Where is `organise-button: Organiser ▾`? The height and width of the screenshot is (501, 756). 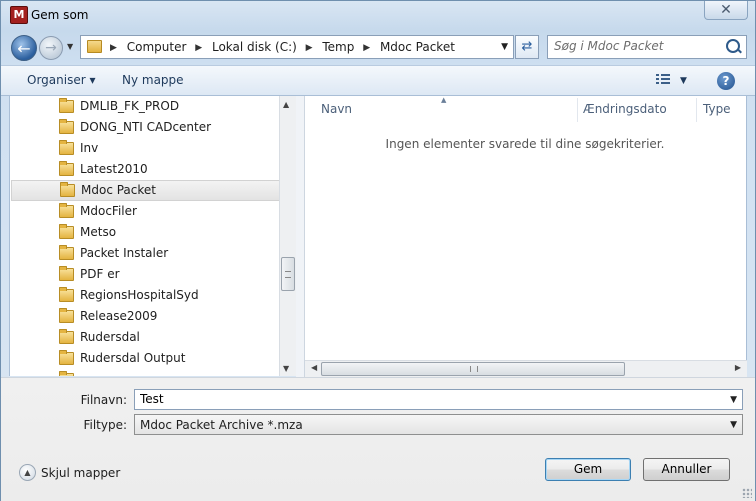 organise-button: Organiser ▾ is located at coordinates (61, 80).